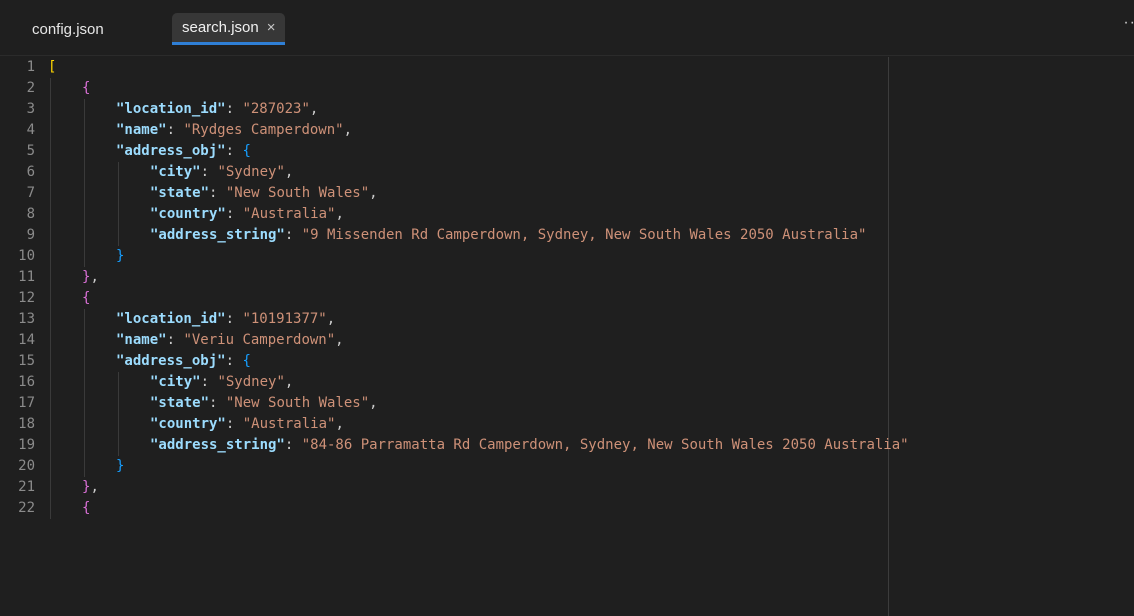 Image resolution: width=1134 pixels, height=616 pixels. I want to click on line-number: 11, so click(26, 277).